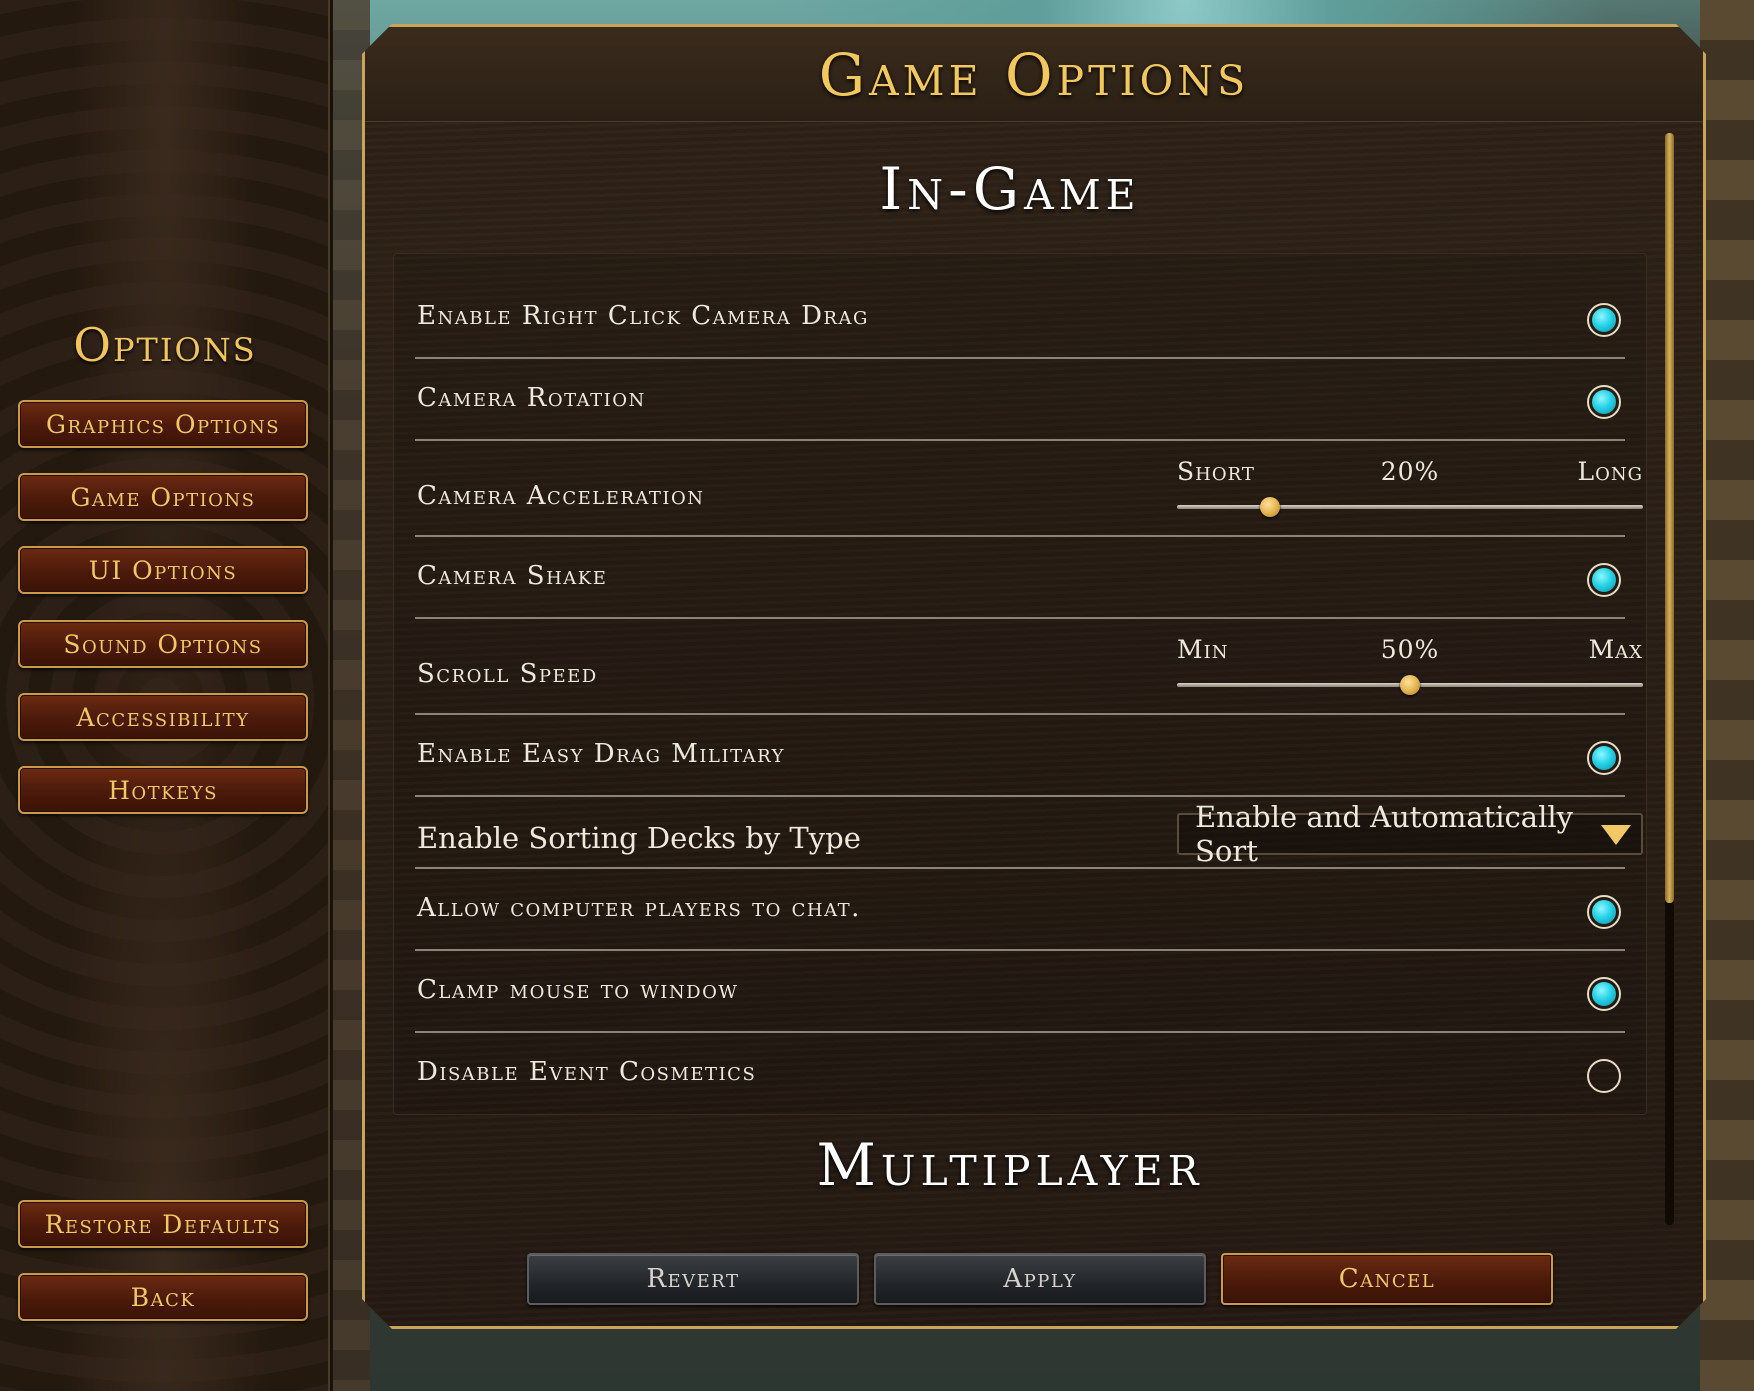  What do you see at coordinates (1020, 400) in the screenshot?
I see `setting-row-camera-rotation: Camera Rotation` at bounding box center [1020, 400].